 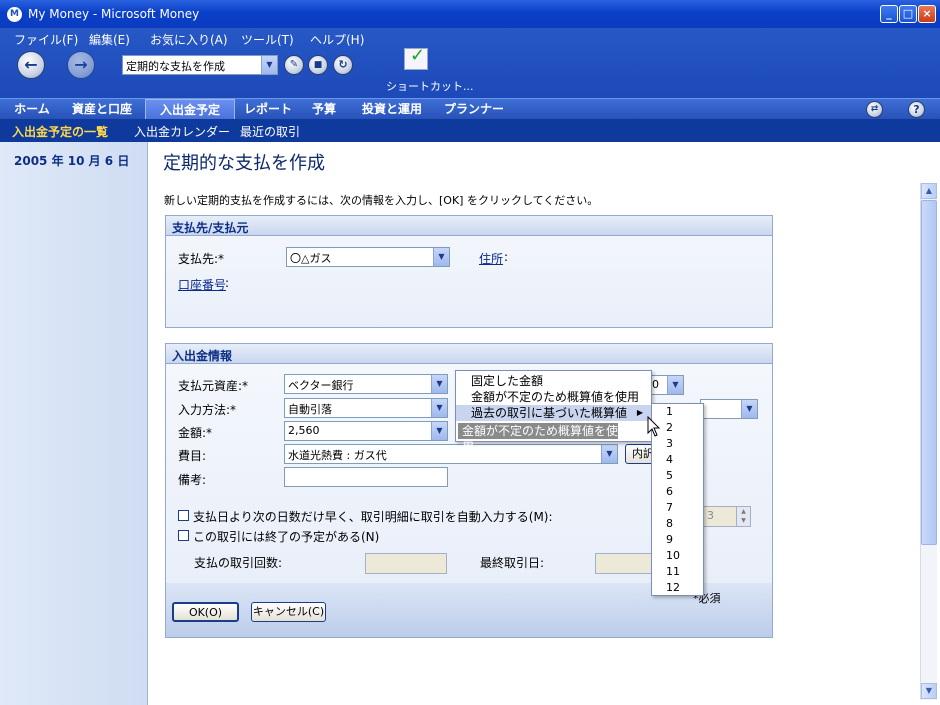 What do you see at coordinates (182, 131) in the screenshot?
I see `subnav-calendar: 入出金カレンダー` at bounding box center [182, 131].